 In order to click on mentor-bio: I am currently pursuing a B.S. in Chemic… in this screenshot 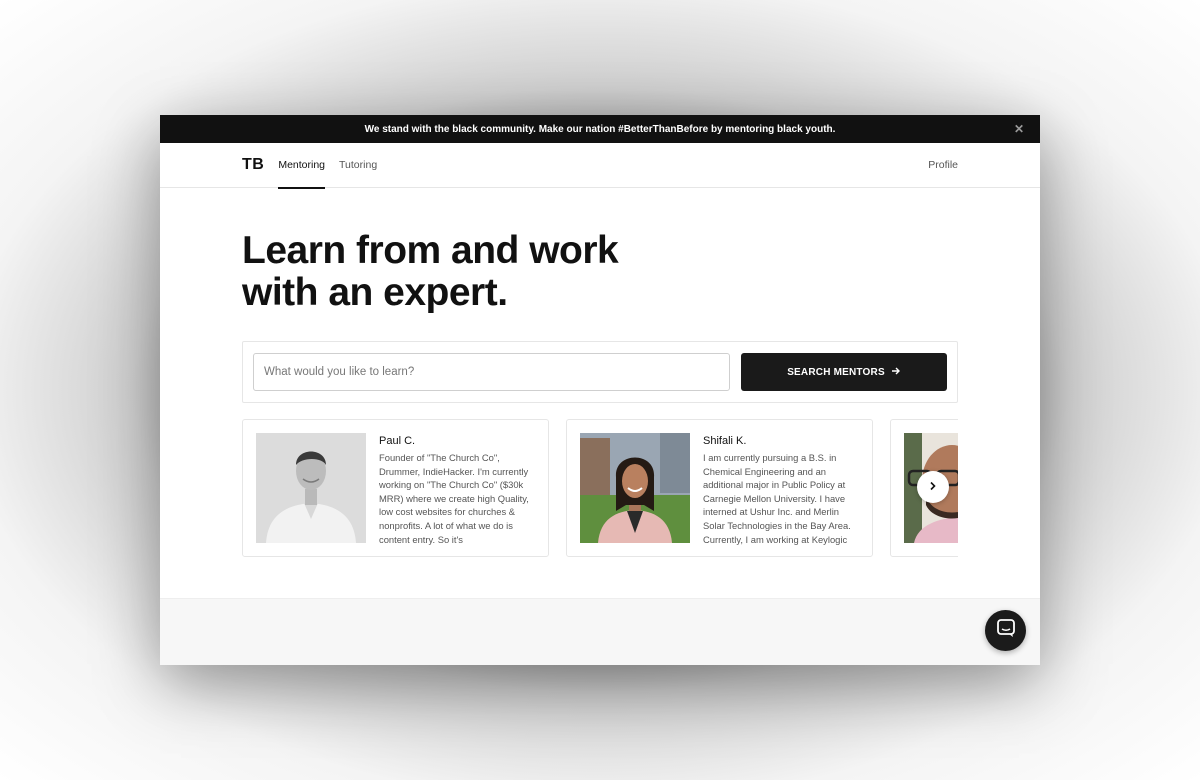, I will do `click(777, 498)`.